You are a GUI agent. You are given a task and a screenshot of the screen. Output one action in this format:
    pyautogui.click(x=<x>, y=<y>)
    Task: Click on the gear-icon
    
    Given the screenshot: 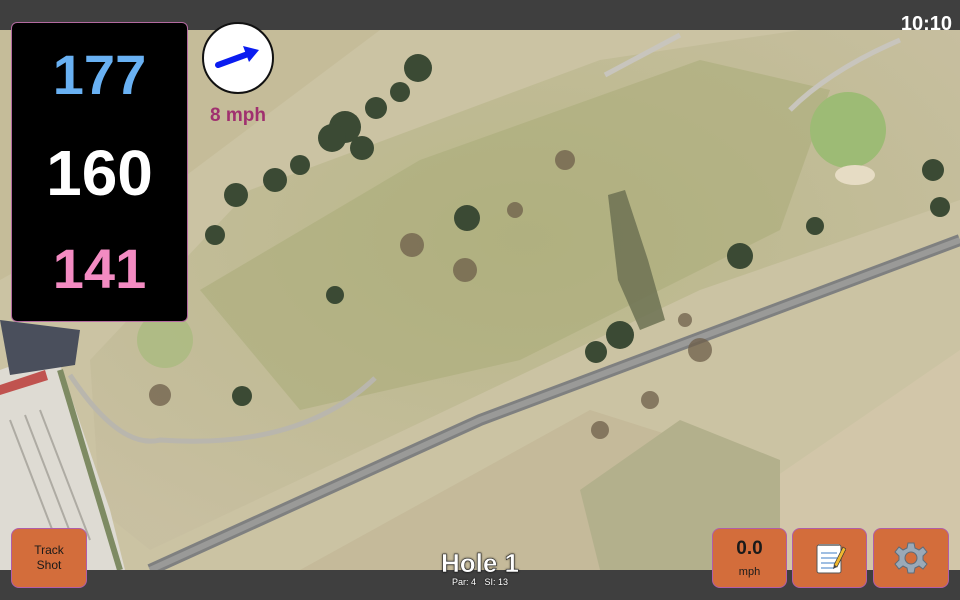 What is the action you would take?
    pyautogui.click(x=911, y=558)
    